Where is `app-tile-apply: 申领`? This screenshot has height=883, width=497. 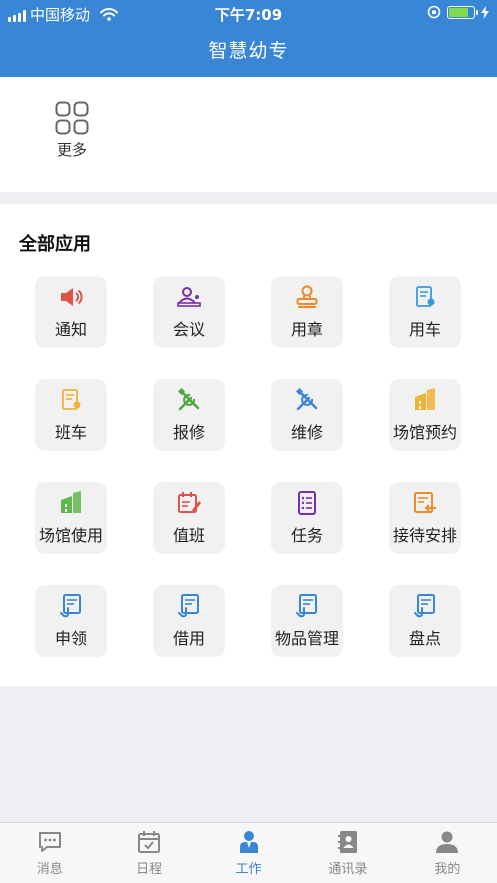 app-tile-apply: 申领 is located at coordinates (71, 621).